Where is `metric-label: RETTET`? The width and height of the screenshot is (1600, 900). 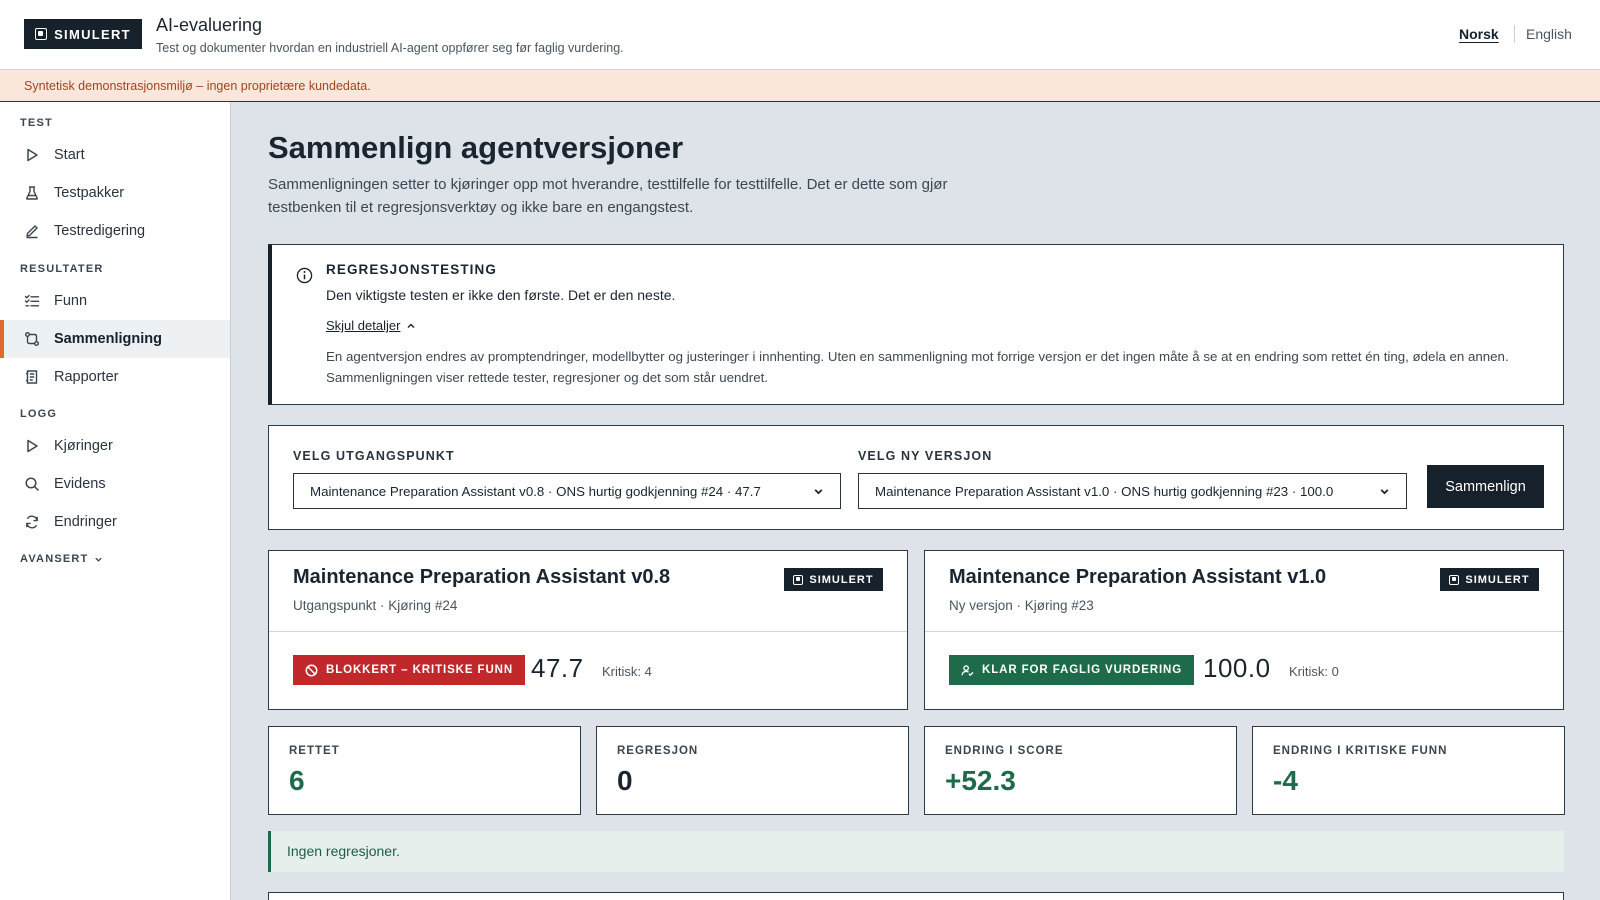 metric-label: RETTET is located at coordinates (314, 751).